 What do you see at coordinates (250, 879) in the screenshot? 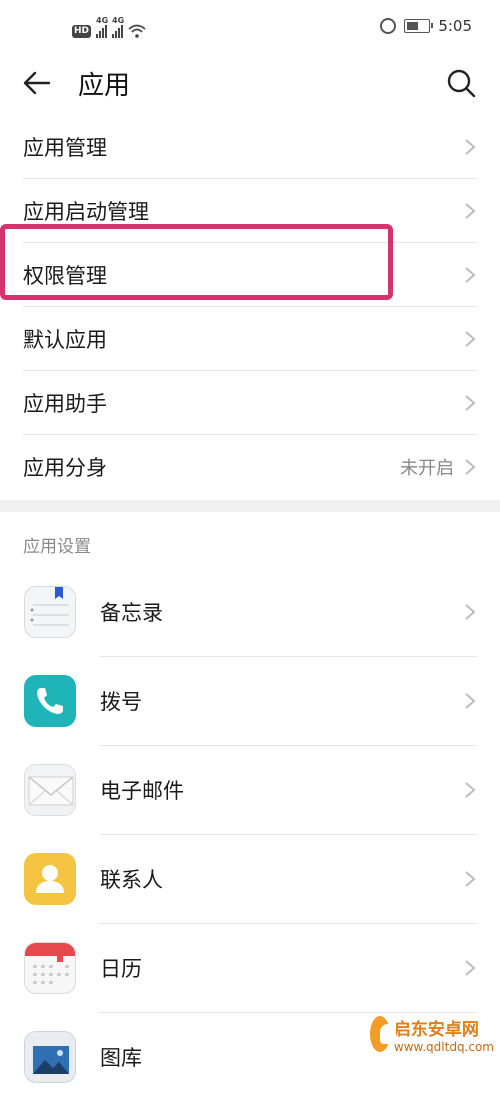
I see `app-row-contacts: 联系人` at bounding box center [250, 879].